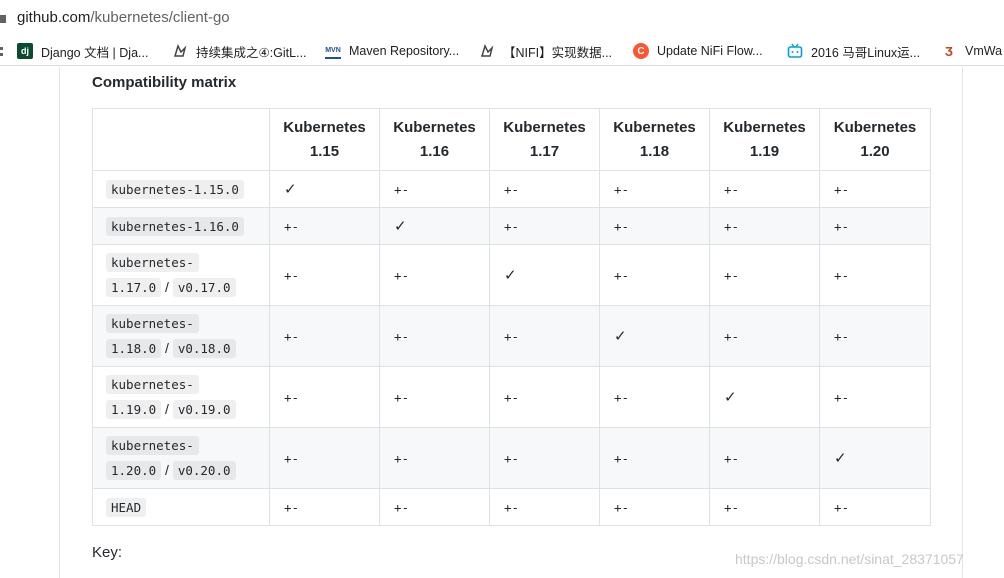 The width and height of the screenshot is (1004, 578). What do you see at coordinates (849, 559) in the screenshot?
I see `watermark: https://blog.csdn.net/sinat_28371057` at bounding box center [849, 559].